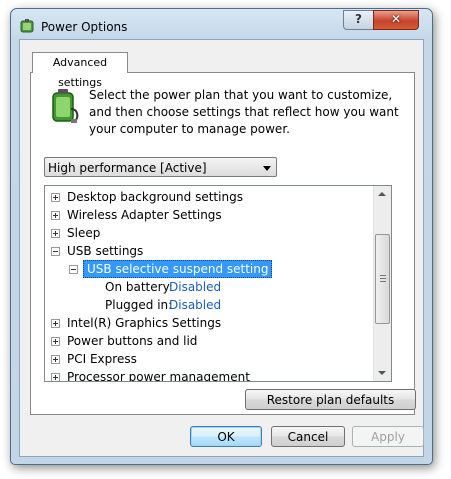 The image size is (451, 479). I want to click on tree-item-label: Power buttons and lid, so click(132, 341).